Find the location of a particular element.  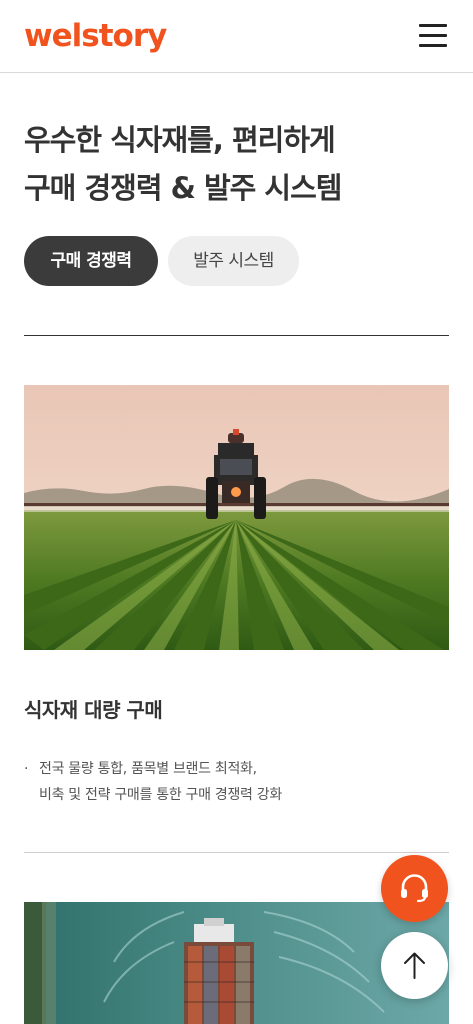

card-desc-line1: 전국 물량 통합, 품목별 브랜드 최적화, is located at coordinates (148, 769).